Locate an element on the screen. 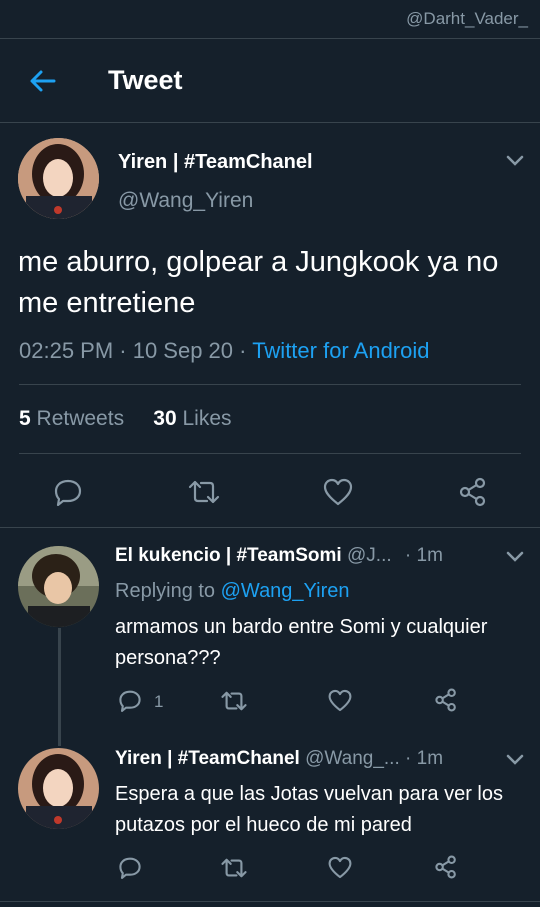 The height and width of the screenshot is (907, 540). reply-author-name: Yiren | #TeamChanel is located at coordinates (207, 758).